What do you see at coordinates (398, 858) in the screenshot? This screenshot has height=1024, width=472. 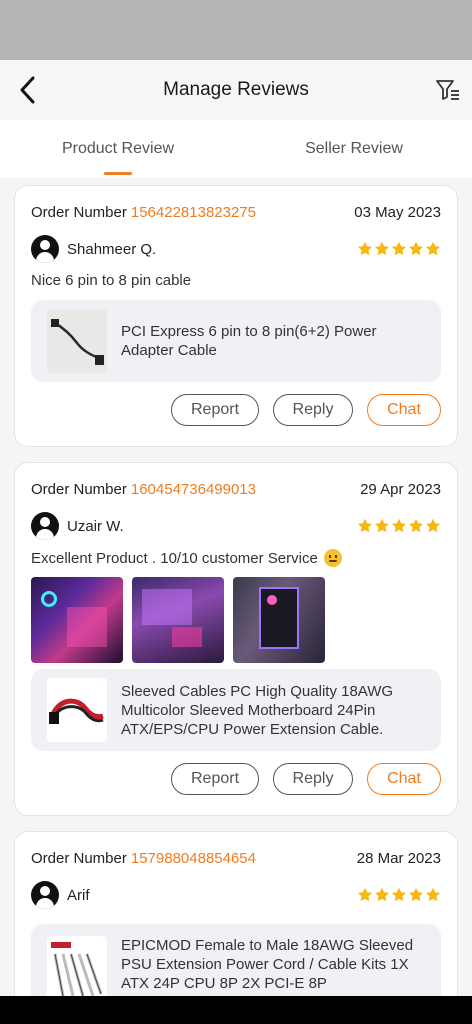 I see `review-date: 28 Mar 2023` at bounding box center [398, 858].